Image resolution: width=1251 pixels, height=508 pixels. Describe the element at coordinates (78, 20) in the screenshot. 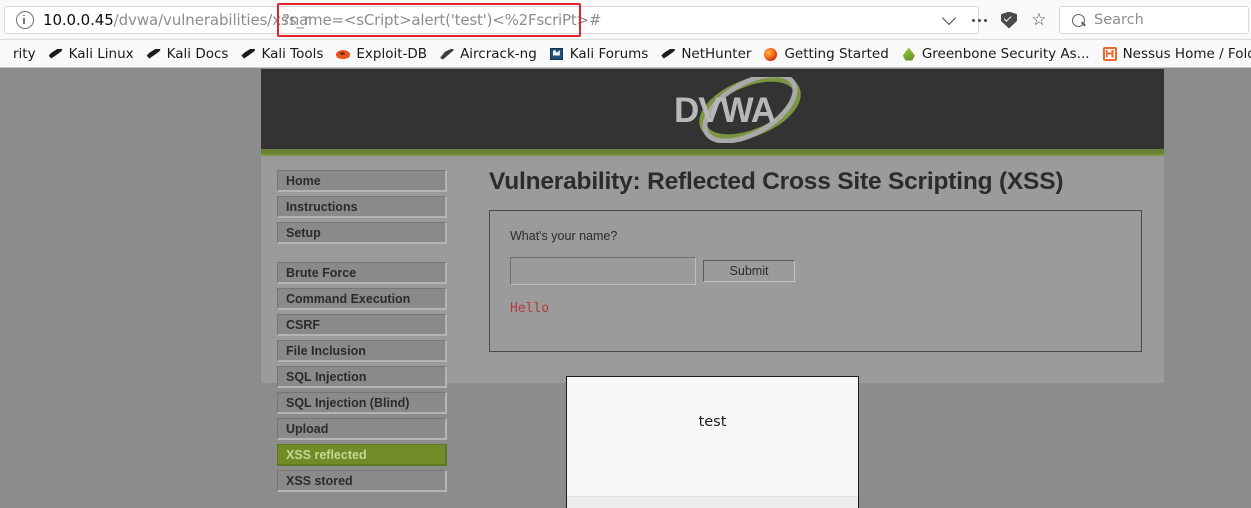

I see `url-host: 10.0.0.45` at that location.